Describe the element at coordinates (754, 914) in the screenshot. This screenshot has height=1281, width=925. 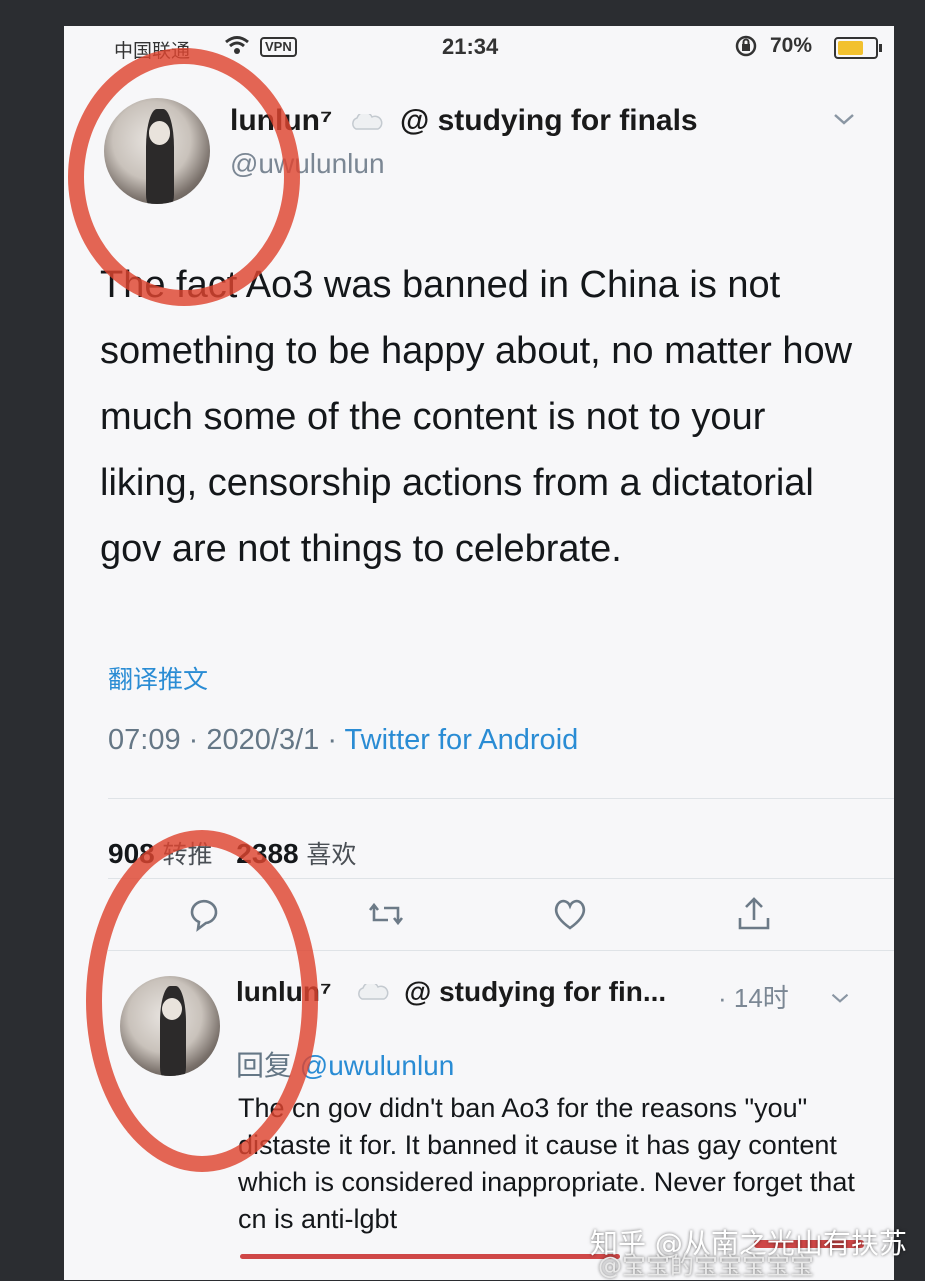
I see `share-icon` at that location.